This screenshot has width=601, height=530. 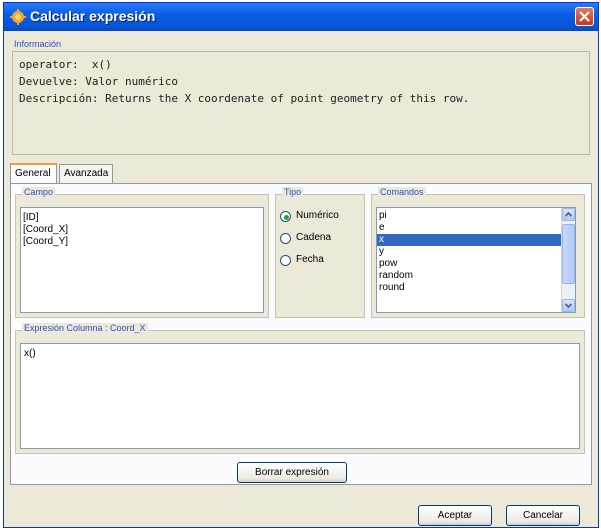 I want to click on info-returns-line: Devuelve: Valor numérico, so click(x=98, y=81).